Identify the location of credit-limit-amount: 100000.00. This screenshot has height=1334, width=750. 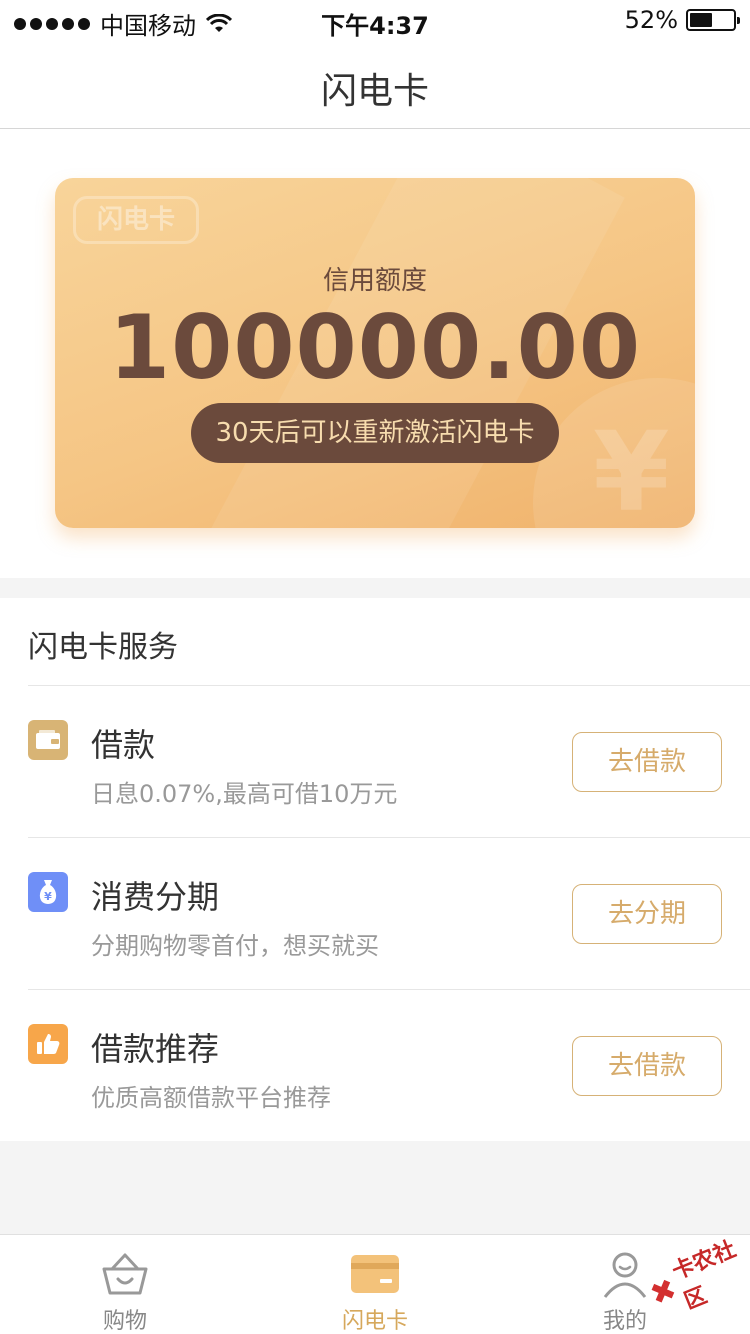
(375, 347).